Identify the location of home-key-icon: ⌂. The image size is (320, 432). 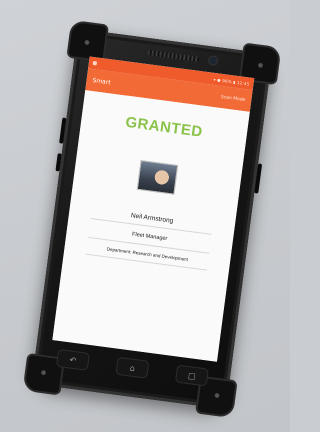
(132, 367).